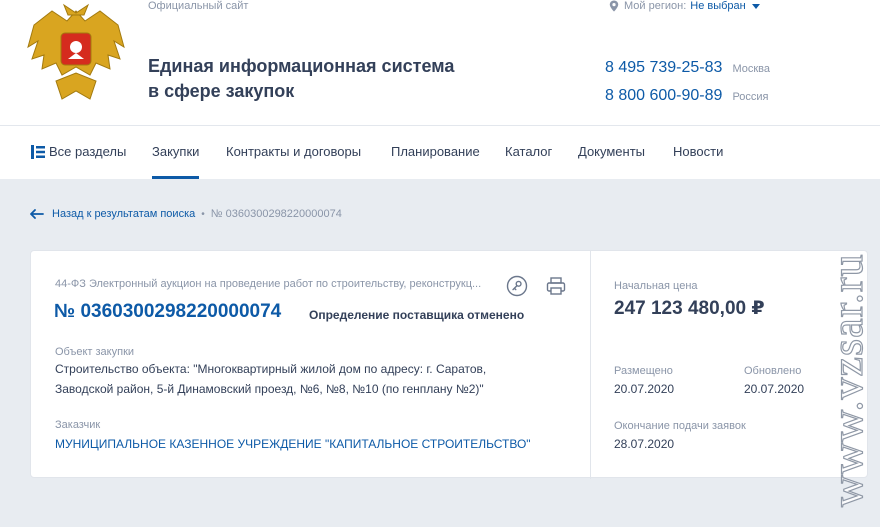 The height and width of the screenshot is (527, 880). I want to click on card-divider, so click(590, 365).